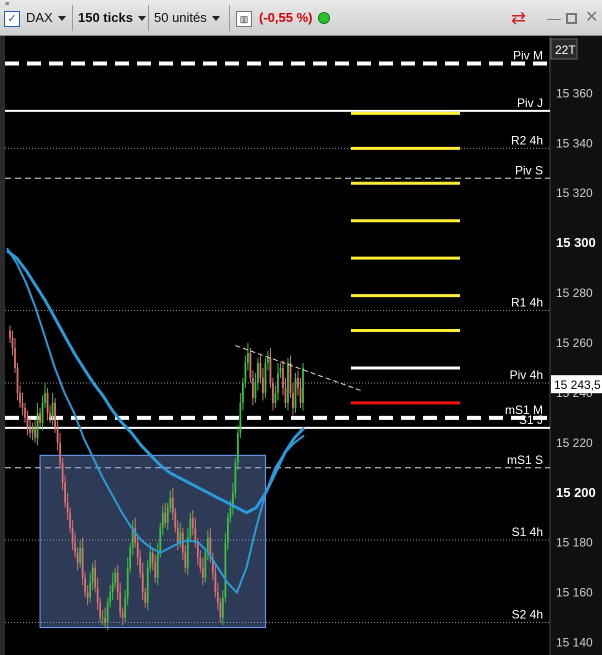 Image resolution: width=602 pixels, height=655 pixels. I want to click on ticks-label: 150 ticks, so click(105, 17).